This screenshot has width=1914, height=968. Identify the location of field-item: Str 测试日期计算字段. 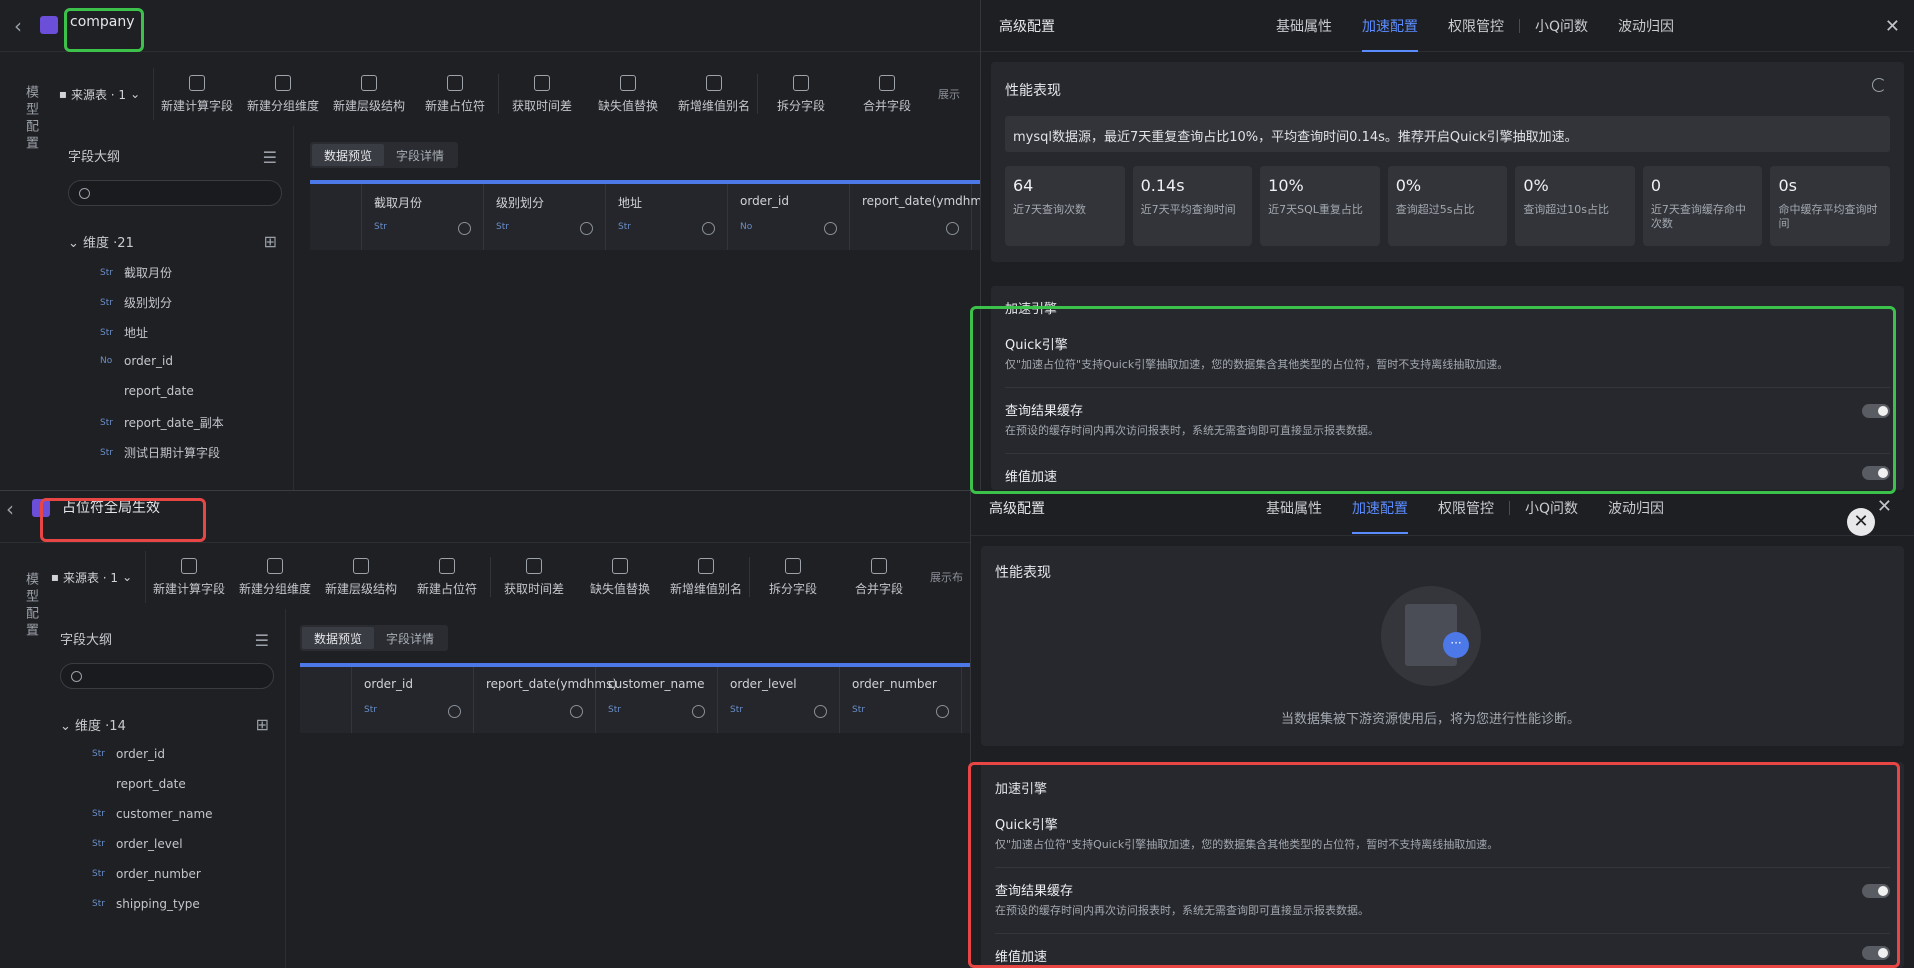
(160, 452).